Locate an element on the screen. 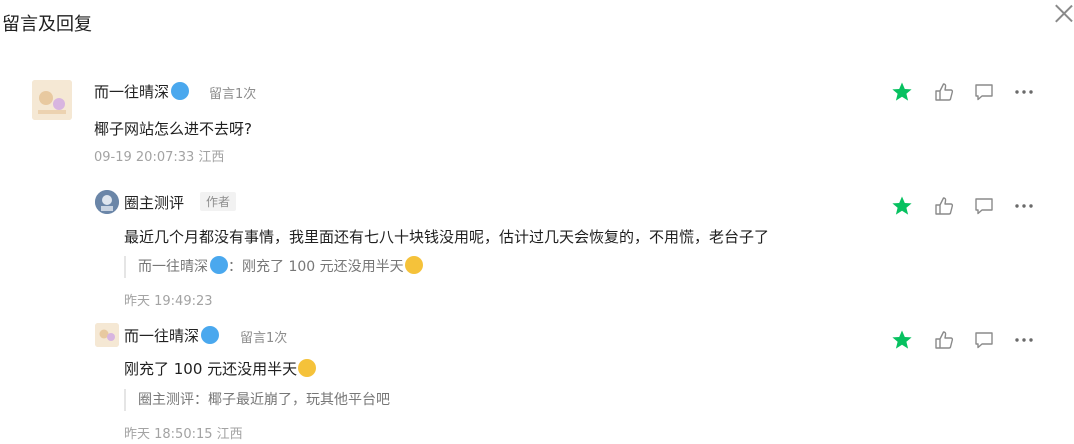 The width and height of the screenshot is (1074, 444). comment-meta: 昨天 18:50:15 江西 is located at coordinates (183, 434).